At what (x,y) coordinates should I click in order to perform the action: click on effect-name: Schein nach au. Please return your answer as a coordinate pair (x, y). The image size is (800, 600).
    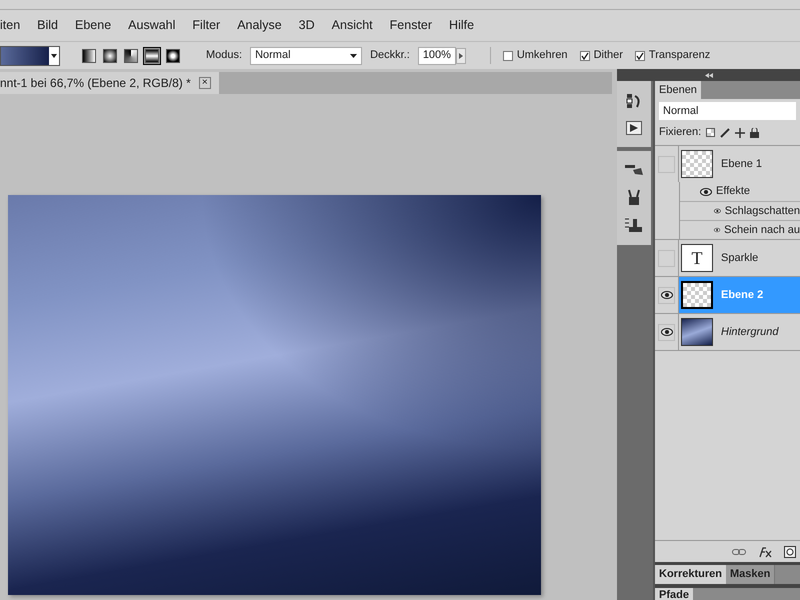
    Looking at the image, I should click on (762, 230).